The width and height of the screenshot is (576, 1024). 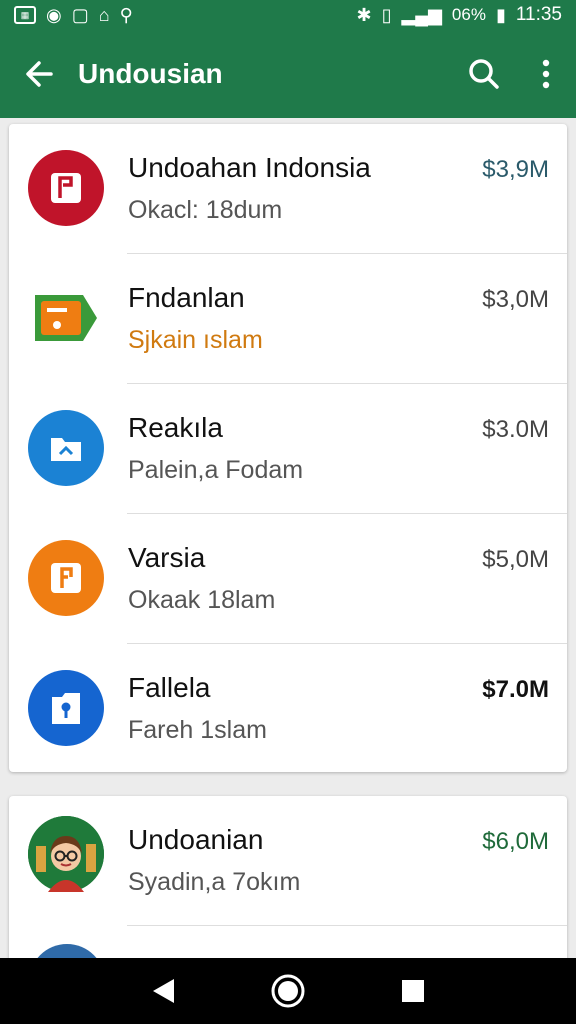 What do you see at coordinates (66, 448) in the screenshot?
I see `folder-icon` at bounding box center [66, 448].